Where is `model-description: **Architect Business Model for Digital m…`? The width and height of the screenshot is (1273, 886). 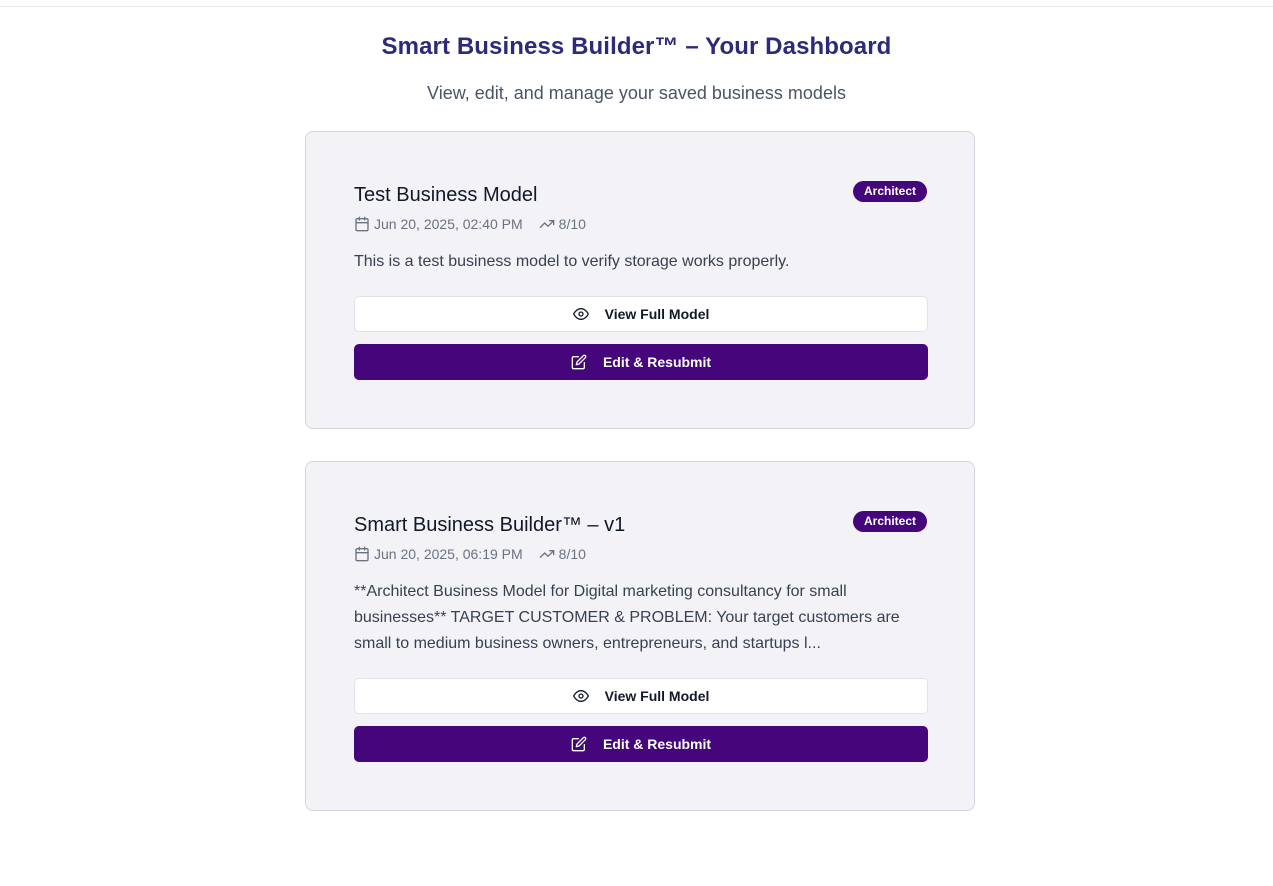
model-description: **Architect Business Model for Digital m… is located at coordinates (627, 617).